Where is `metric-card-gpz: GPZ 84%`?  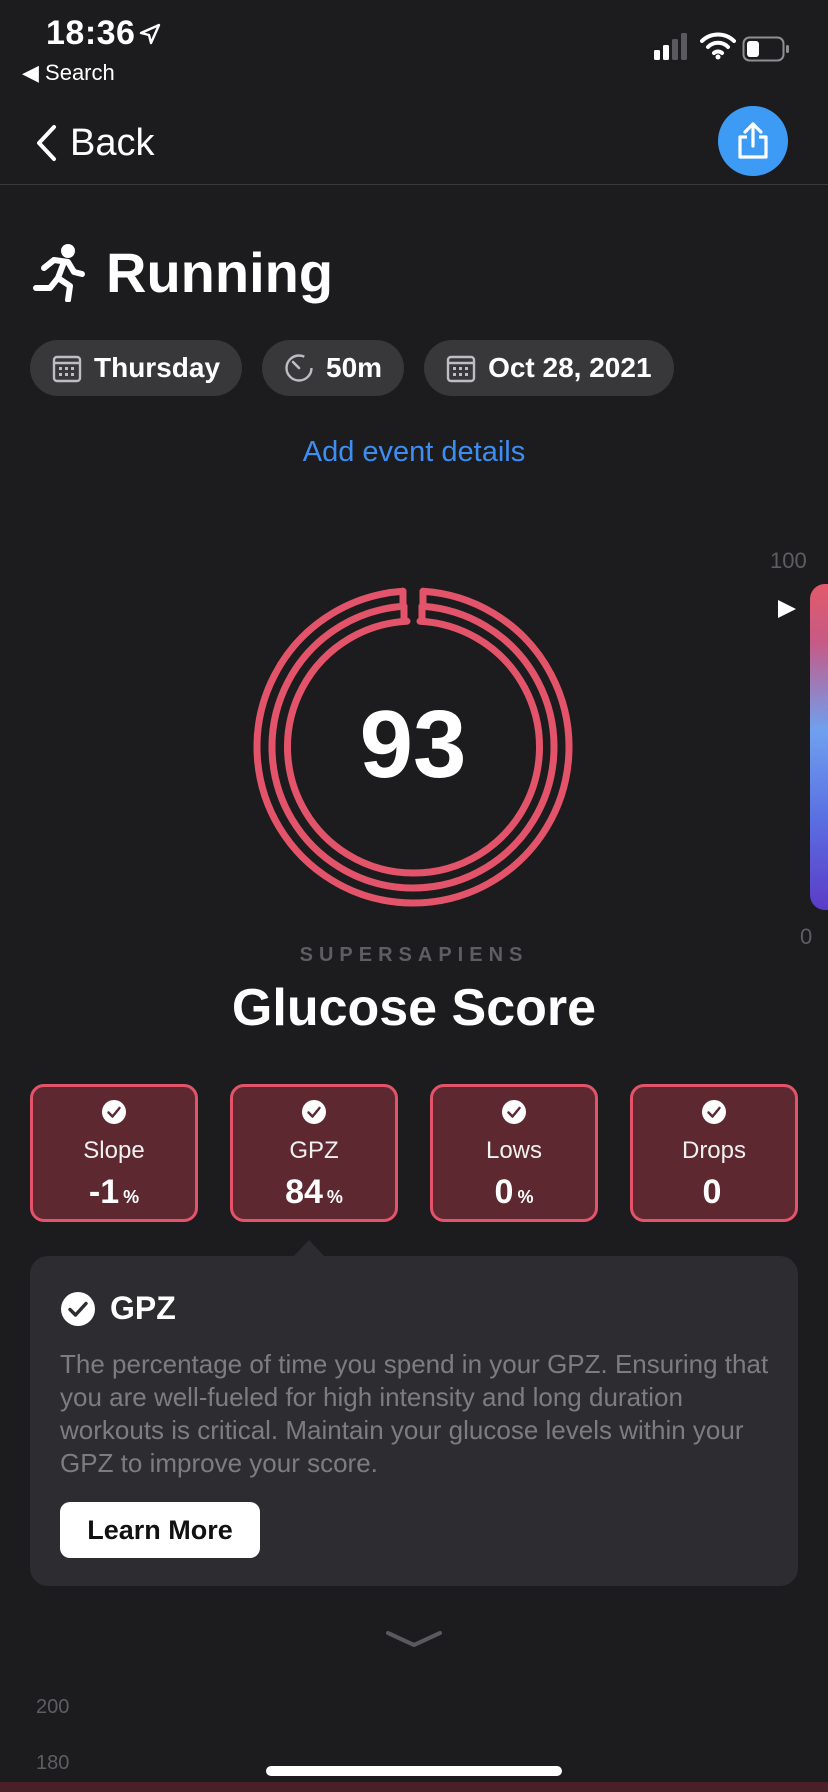
metric-card-gpz: GPZ 84% is located at coordinates (314, 1153).